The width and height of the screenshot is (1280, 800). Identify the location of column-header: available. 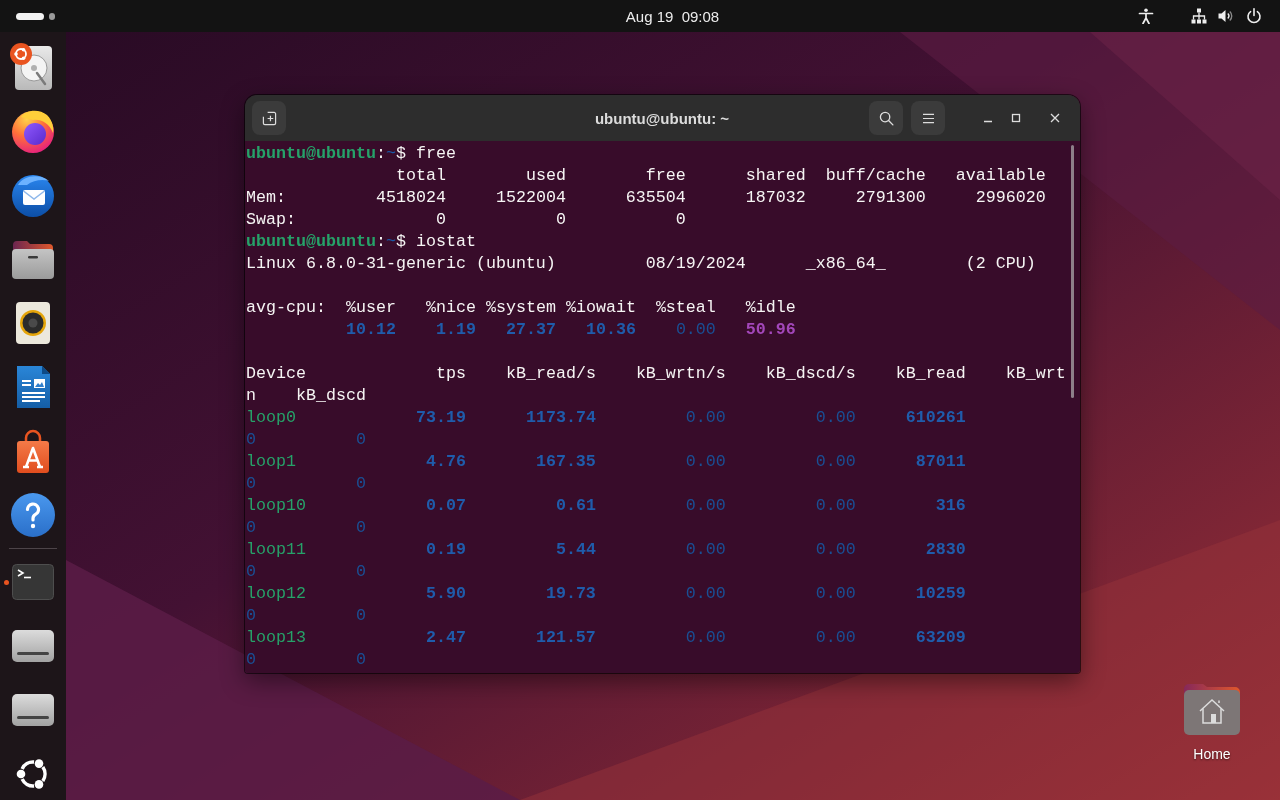
(1000, 175).